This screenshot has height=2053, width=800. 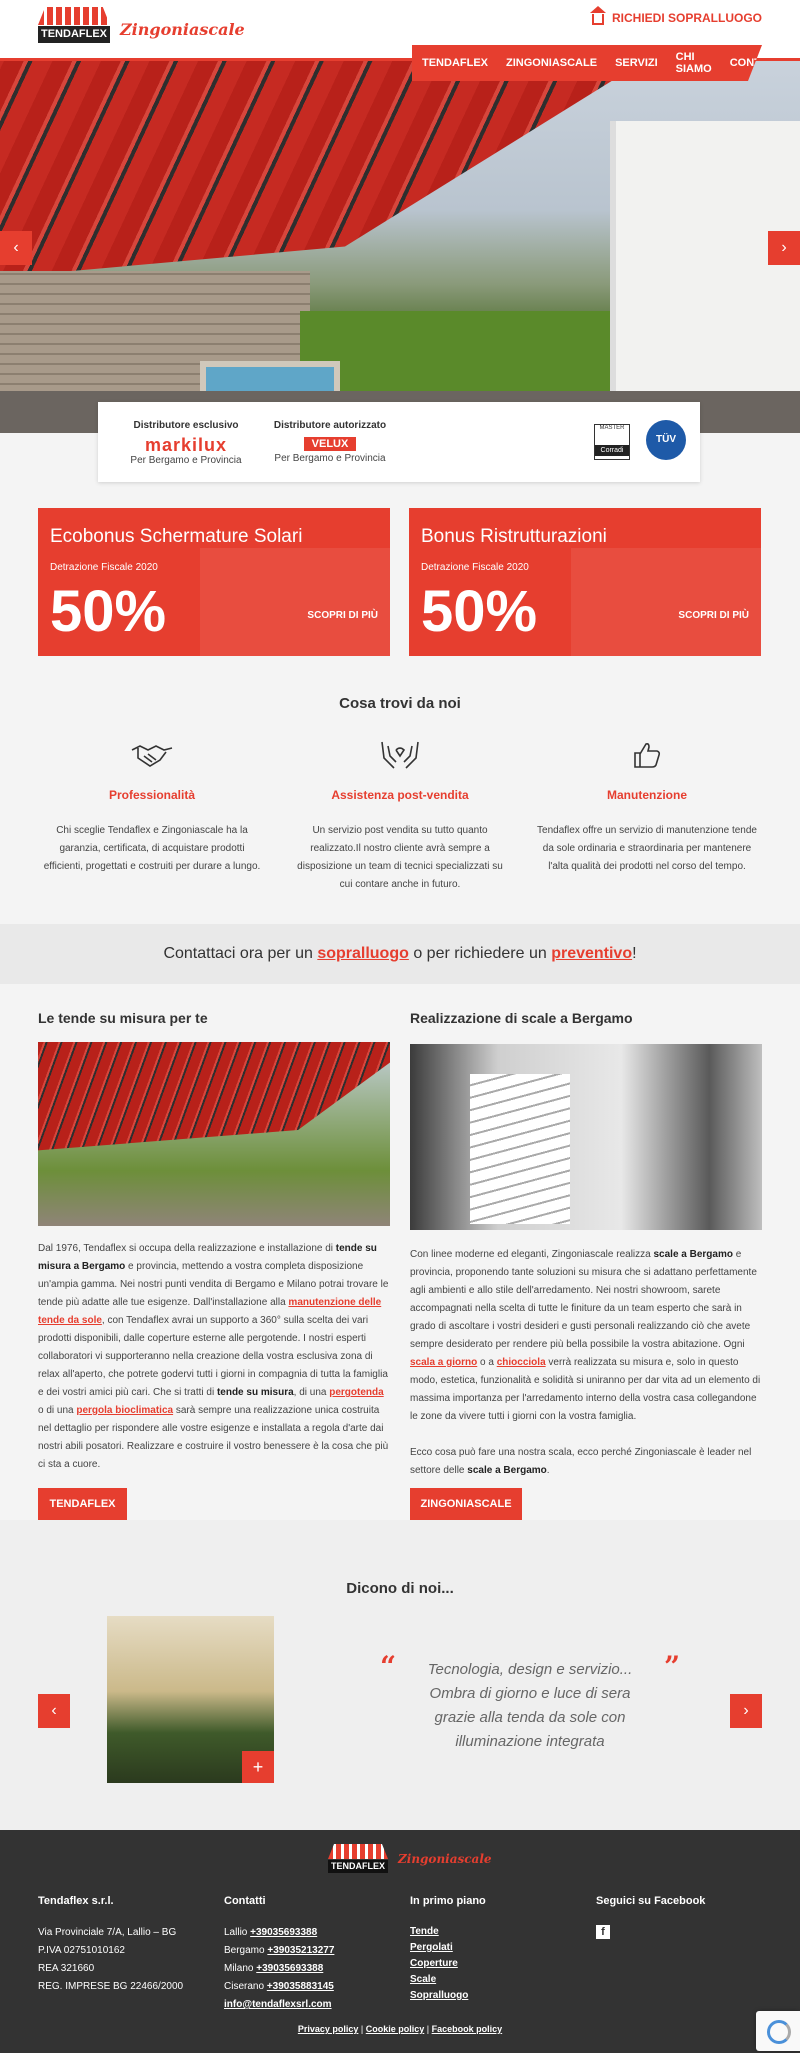 What do you see at coordinates (186, 460) in the screenshot?
I see `exclusive-area: Per Bergamo e Provincia` at bounding box center [186, 460].